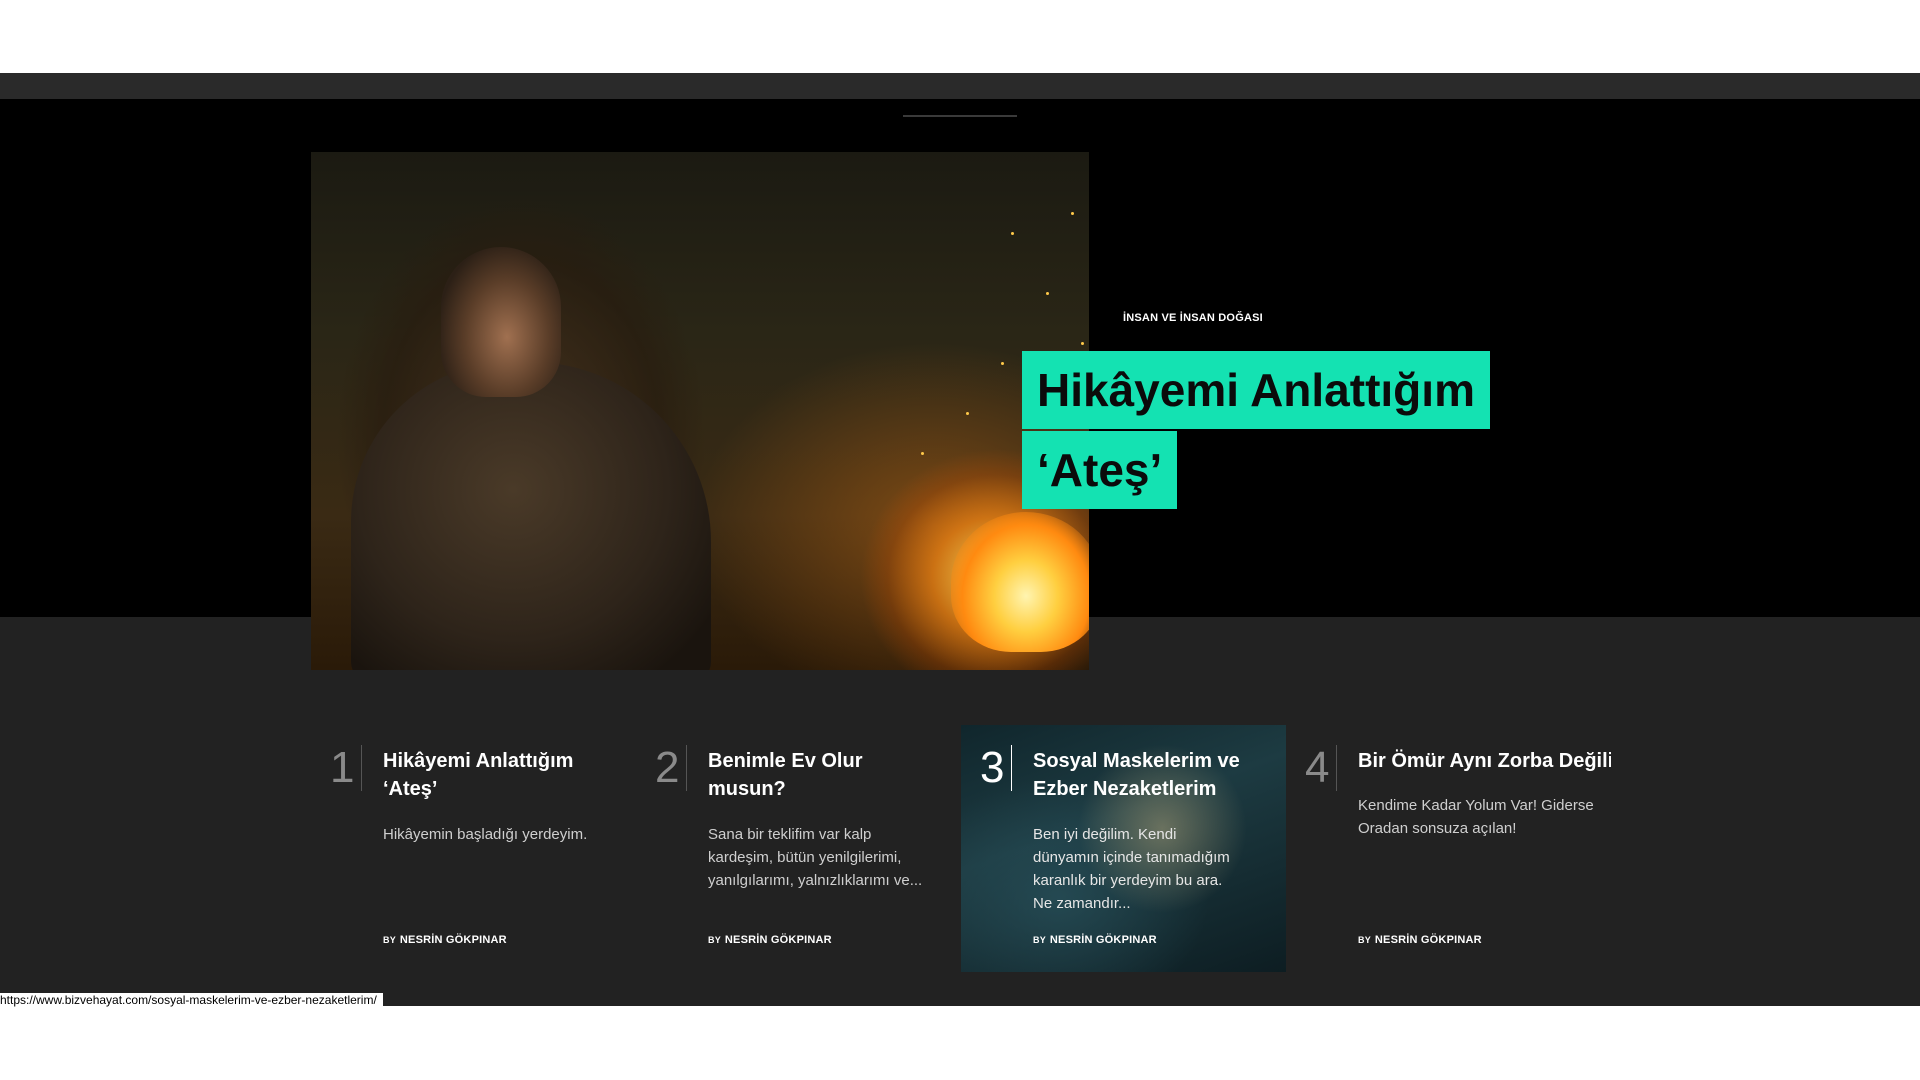  What do you see at coordinates (1153, 775) in the screenshot?
I see `post-title: Sosyal Maskelerim ve Ezber Nezaketlerim` at bounding box center [1153, 775].